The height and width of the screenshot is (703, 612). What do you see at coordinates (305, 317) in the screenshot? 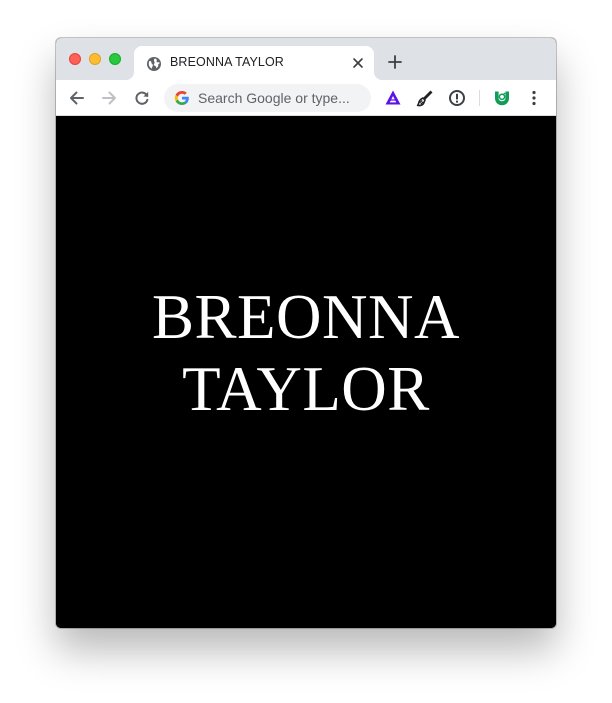
I see `heading-line-1: BREONNA` at bounding box center [305, 317].